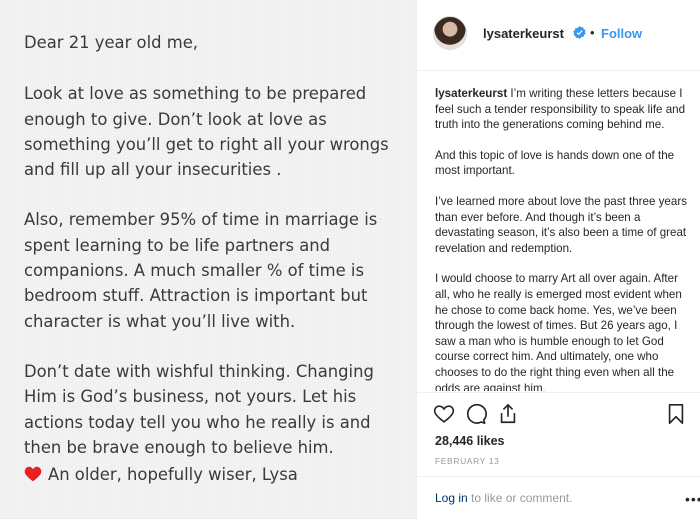 The image size is (700, 520). I want to click on follow-button: Follow, so click(621, 33).